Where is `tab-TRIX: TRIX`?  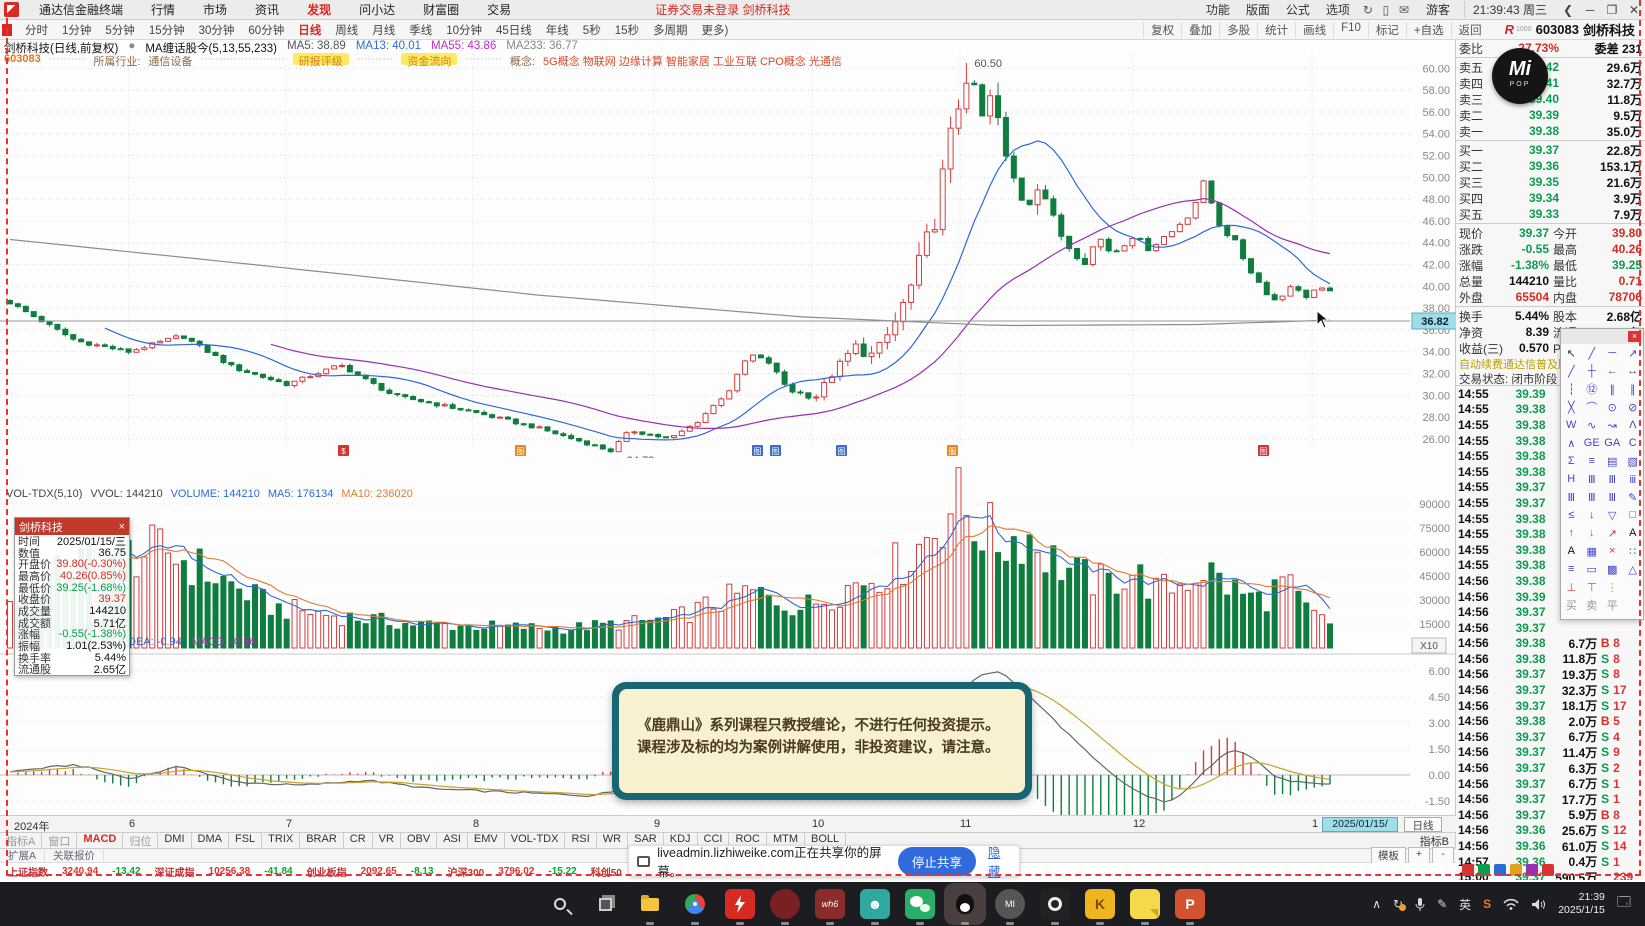 tab-TRIX: TRIX is located at coordinates (281, 840).